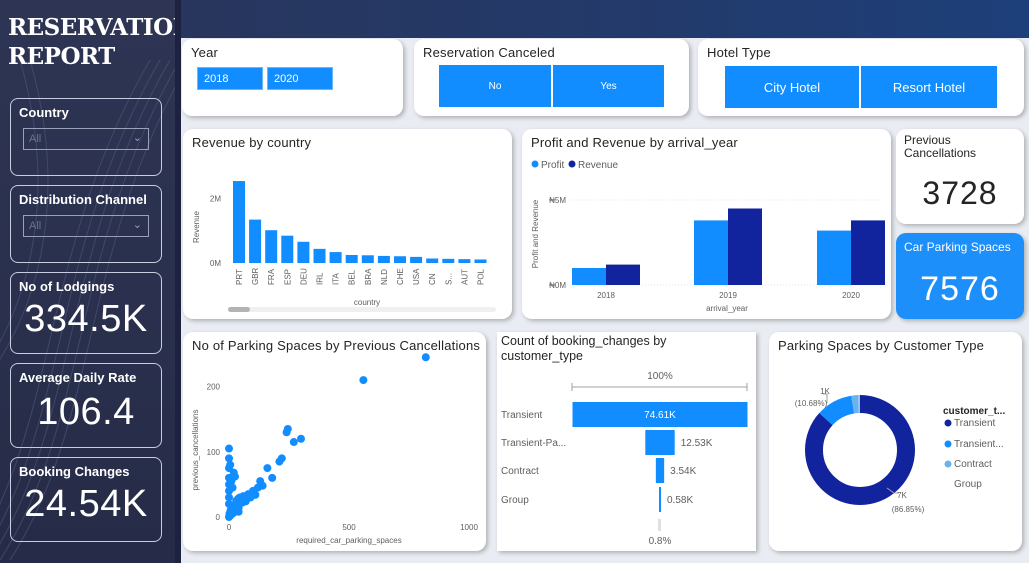  What do you see at coordinates (711, 252) in the screenshot?
I see `bar-profit-2019` at bounding box center [711, 252].